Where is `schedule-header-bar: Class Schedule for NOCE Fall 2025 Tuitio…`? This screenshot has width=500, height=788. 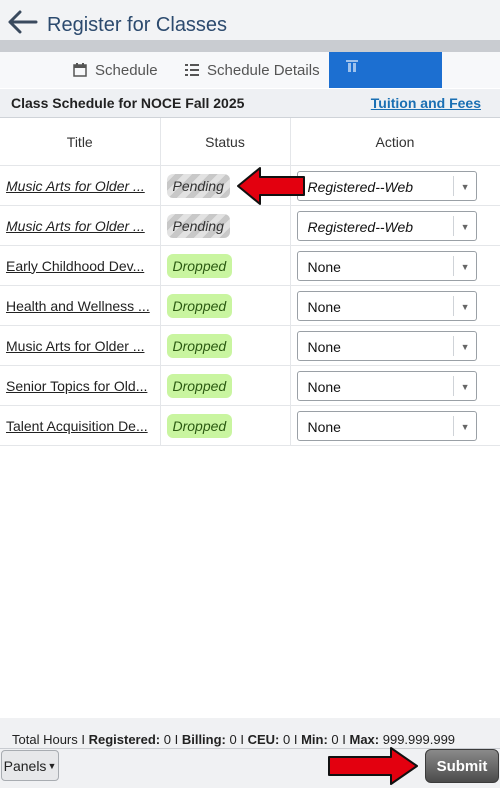 schedule-header-bar: Class Schedule for NOCE Fall 2025 Tuitio… is located at coordinates (250, 103).